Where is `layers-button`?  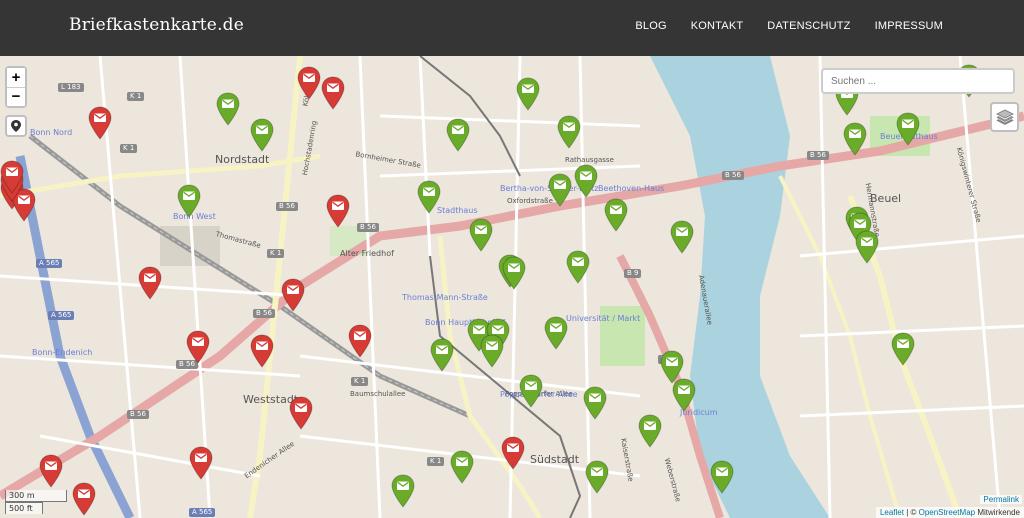 layers-button is located at coordinates (1004, 117).